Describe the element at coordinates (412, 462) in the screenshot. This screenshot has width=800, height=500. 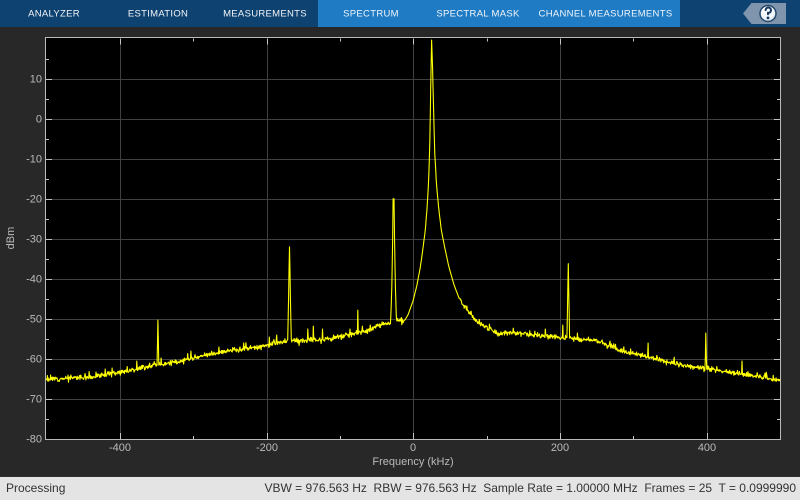
I see `svg-text: Frequency (kHz)` at that location.